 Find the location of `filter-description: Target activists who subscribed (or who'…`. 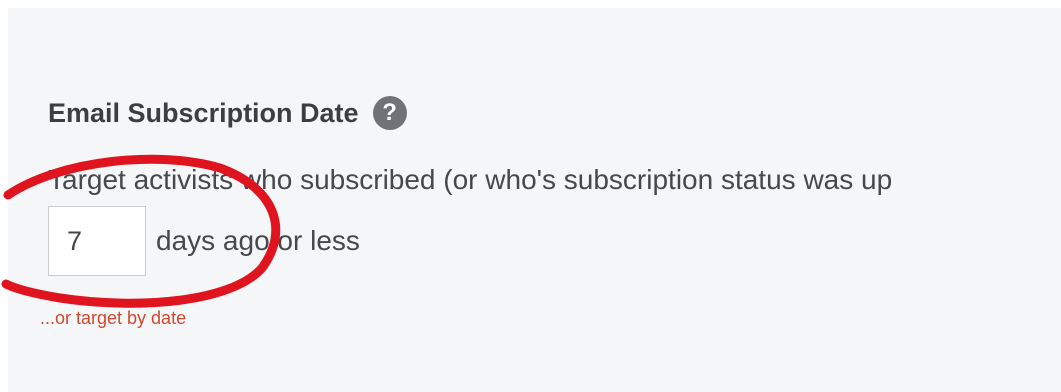

filter-description: Target activists who subscribed (or who'… is located at coordinates (470, 179).